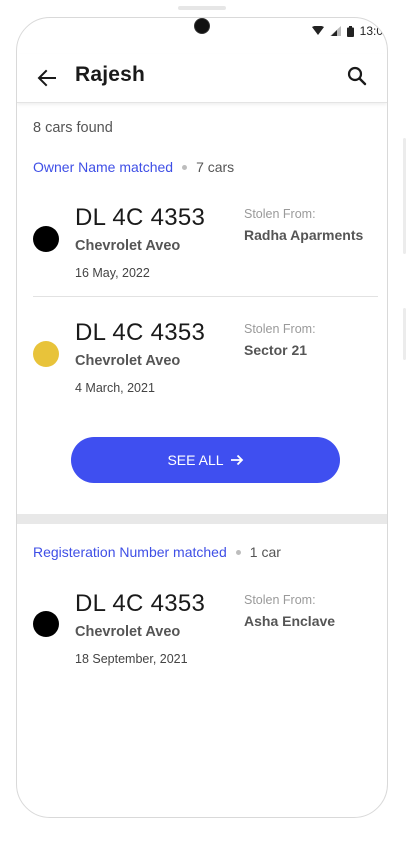 The height and width of the screenshot is (858, 407). Describe the element at coordinates (404, 334) in the screenshot. I see `power-button` at that location.